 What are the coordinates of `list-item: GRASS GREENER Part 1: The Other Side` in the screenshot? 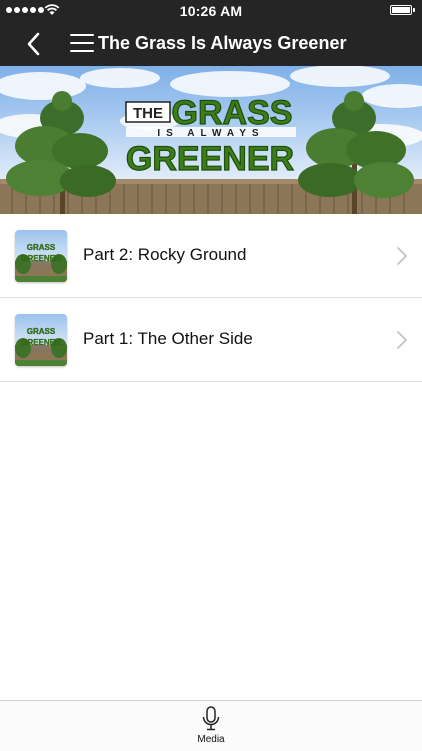 It's located at (211, 340).